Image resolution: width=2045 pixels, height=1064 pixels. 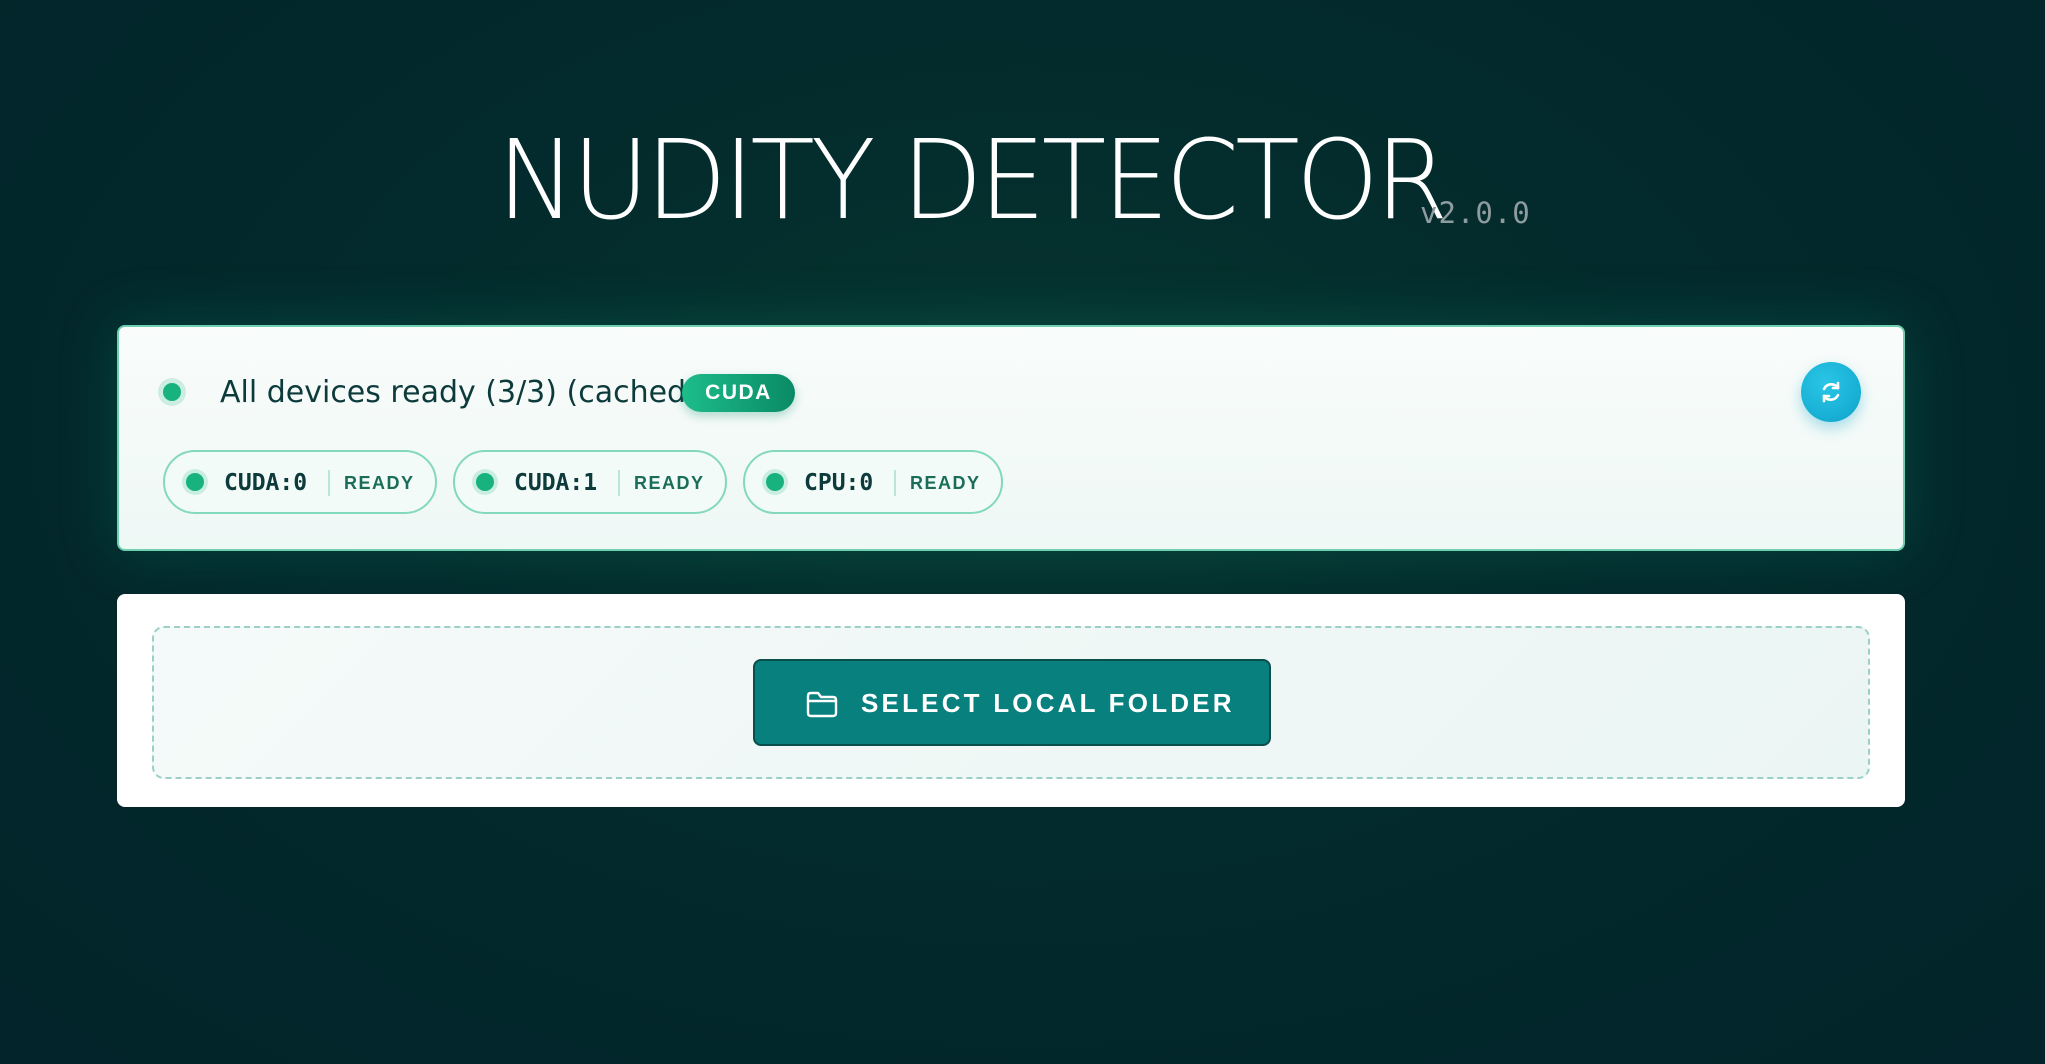 I want to click on select-folder-button: SELECT LOCAL FOLDER, so click(x=1012, y=702).